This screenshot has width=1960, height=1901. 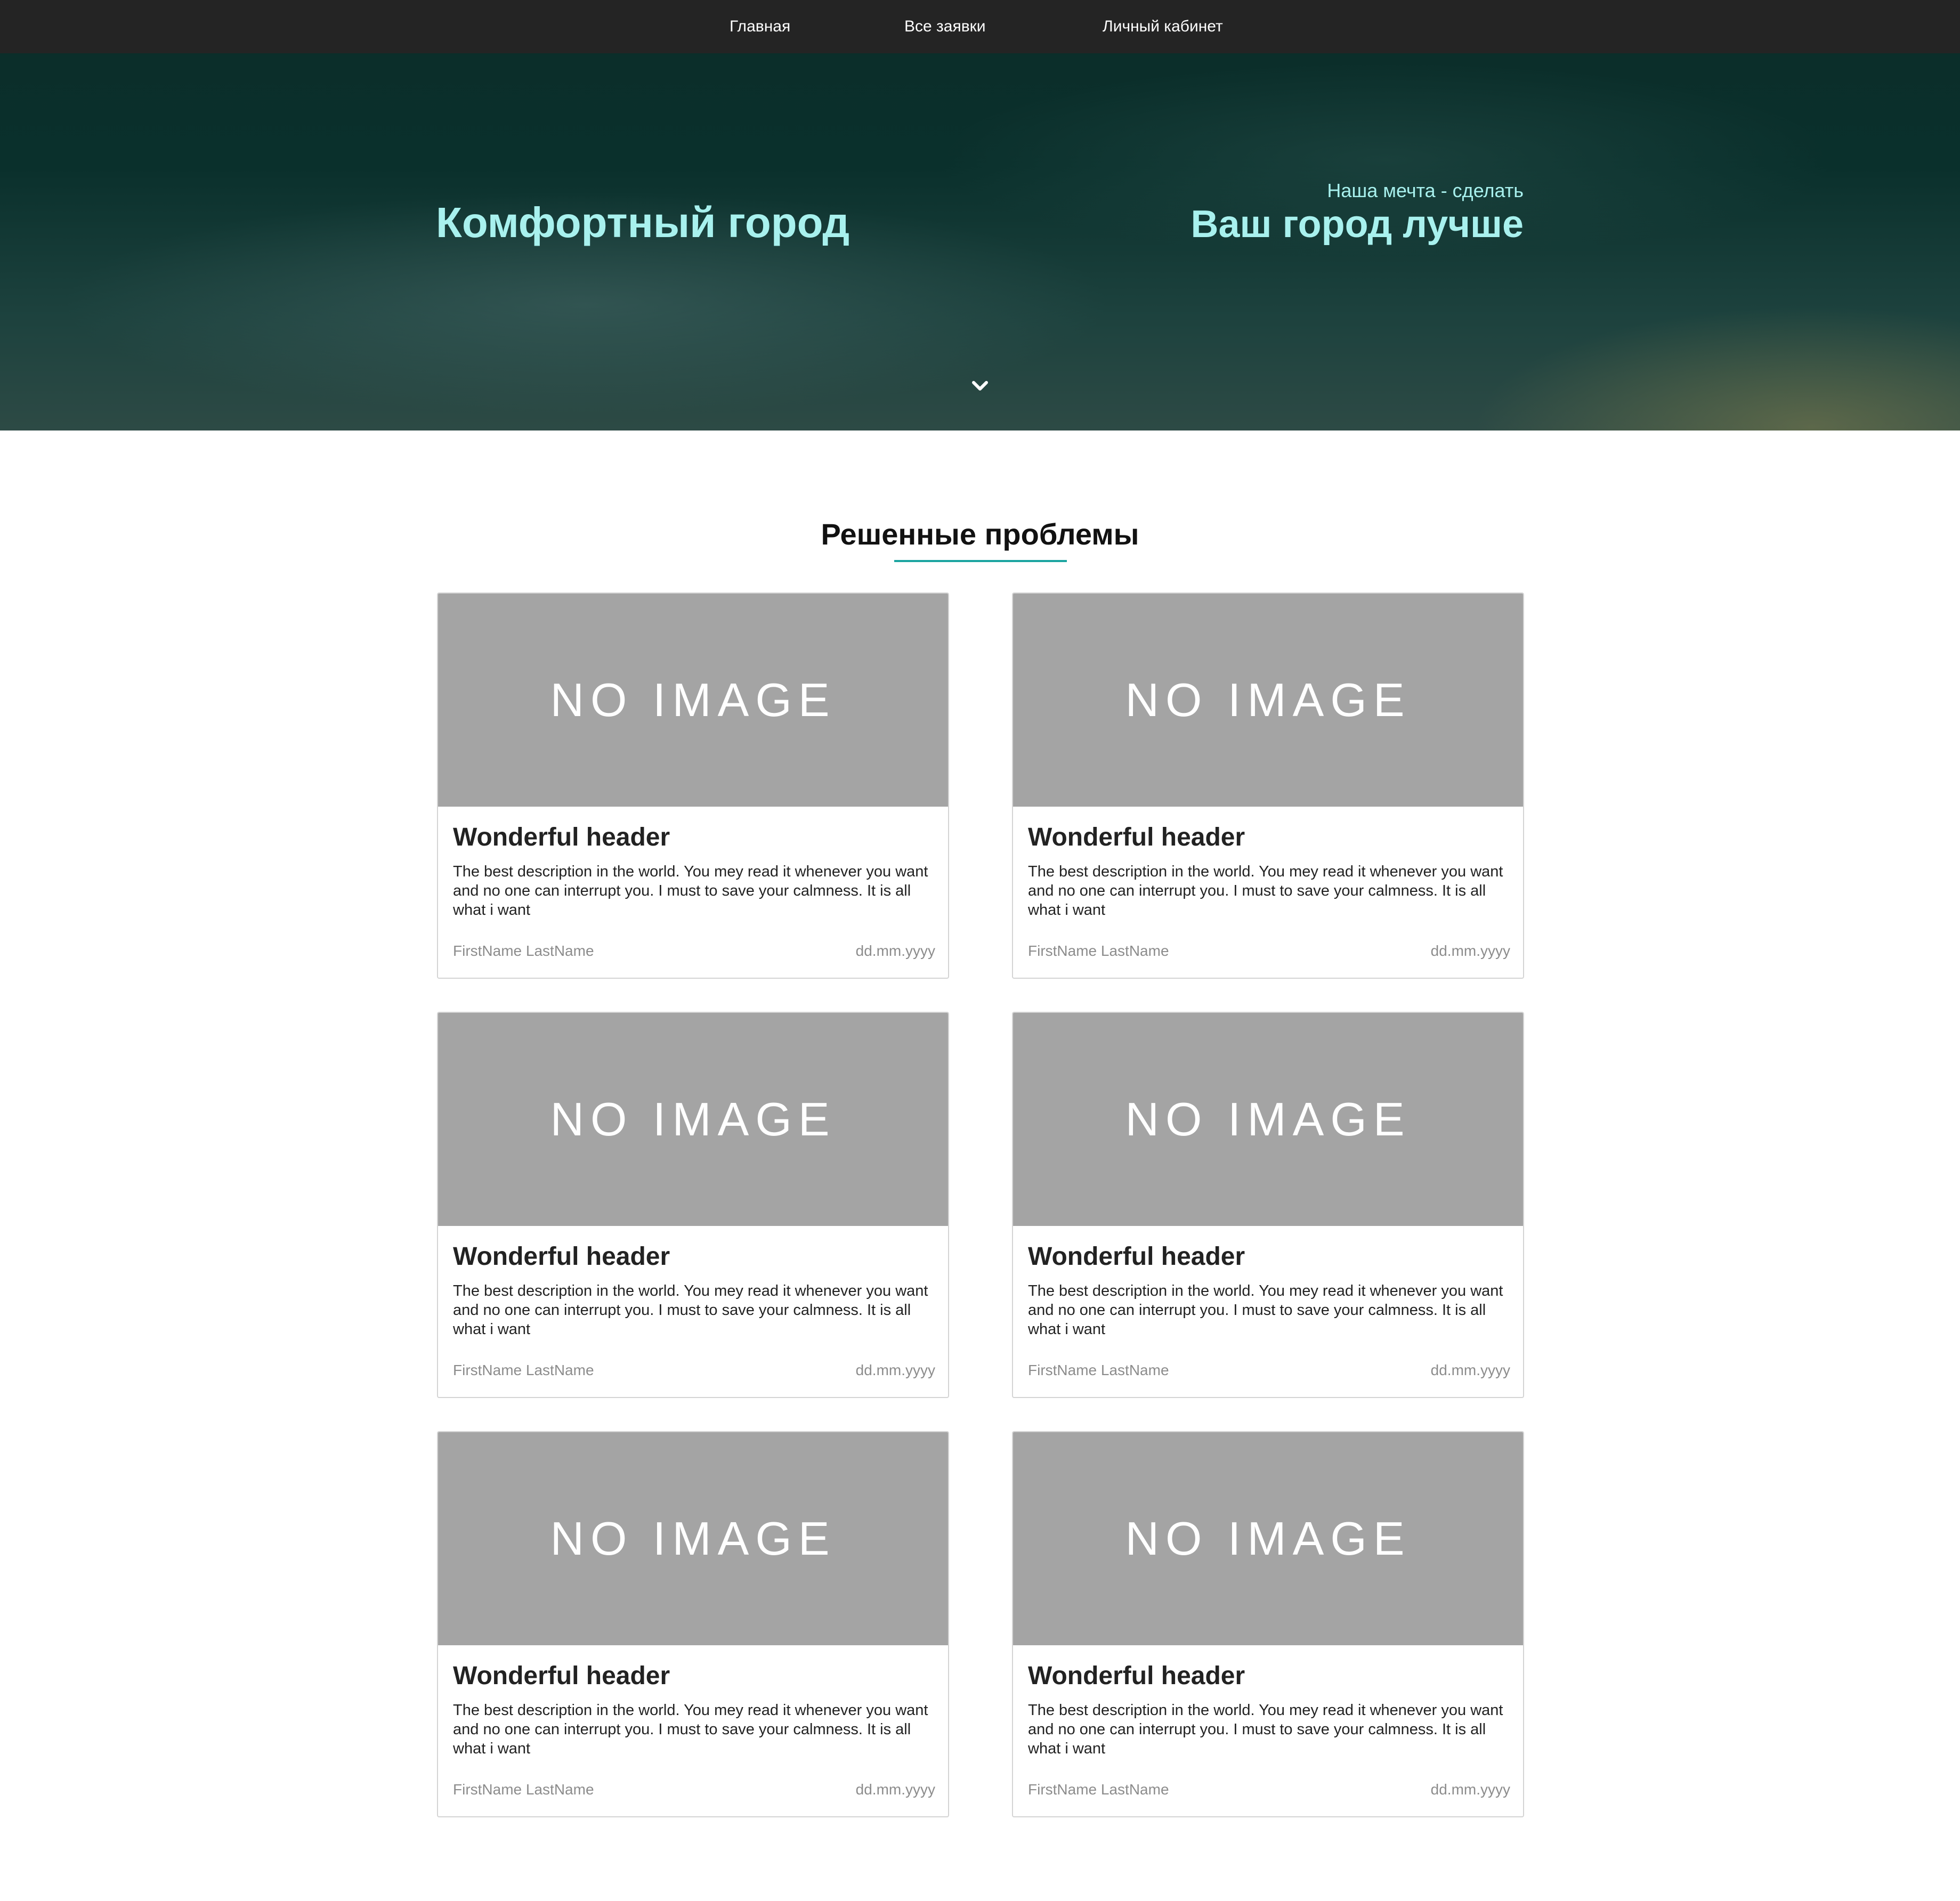 I want to click on nav-link-home: Главная, so click(x=760, y=26).